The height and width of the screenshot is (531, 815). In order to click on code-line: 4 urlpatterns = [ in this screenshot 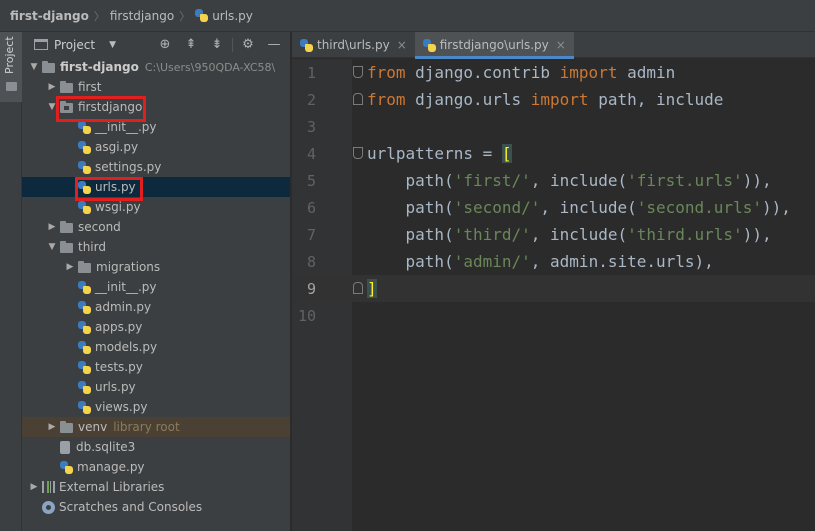, I will do `click(553, 153)`.